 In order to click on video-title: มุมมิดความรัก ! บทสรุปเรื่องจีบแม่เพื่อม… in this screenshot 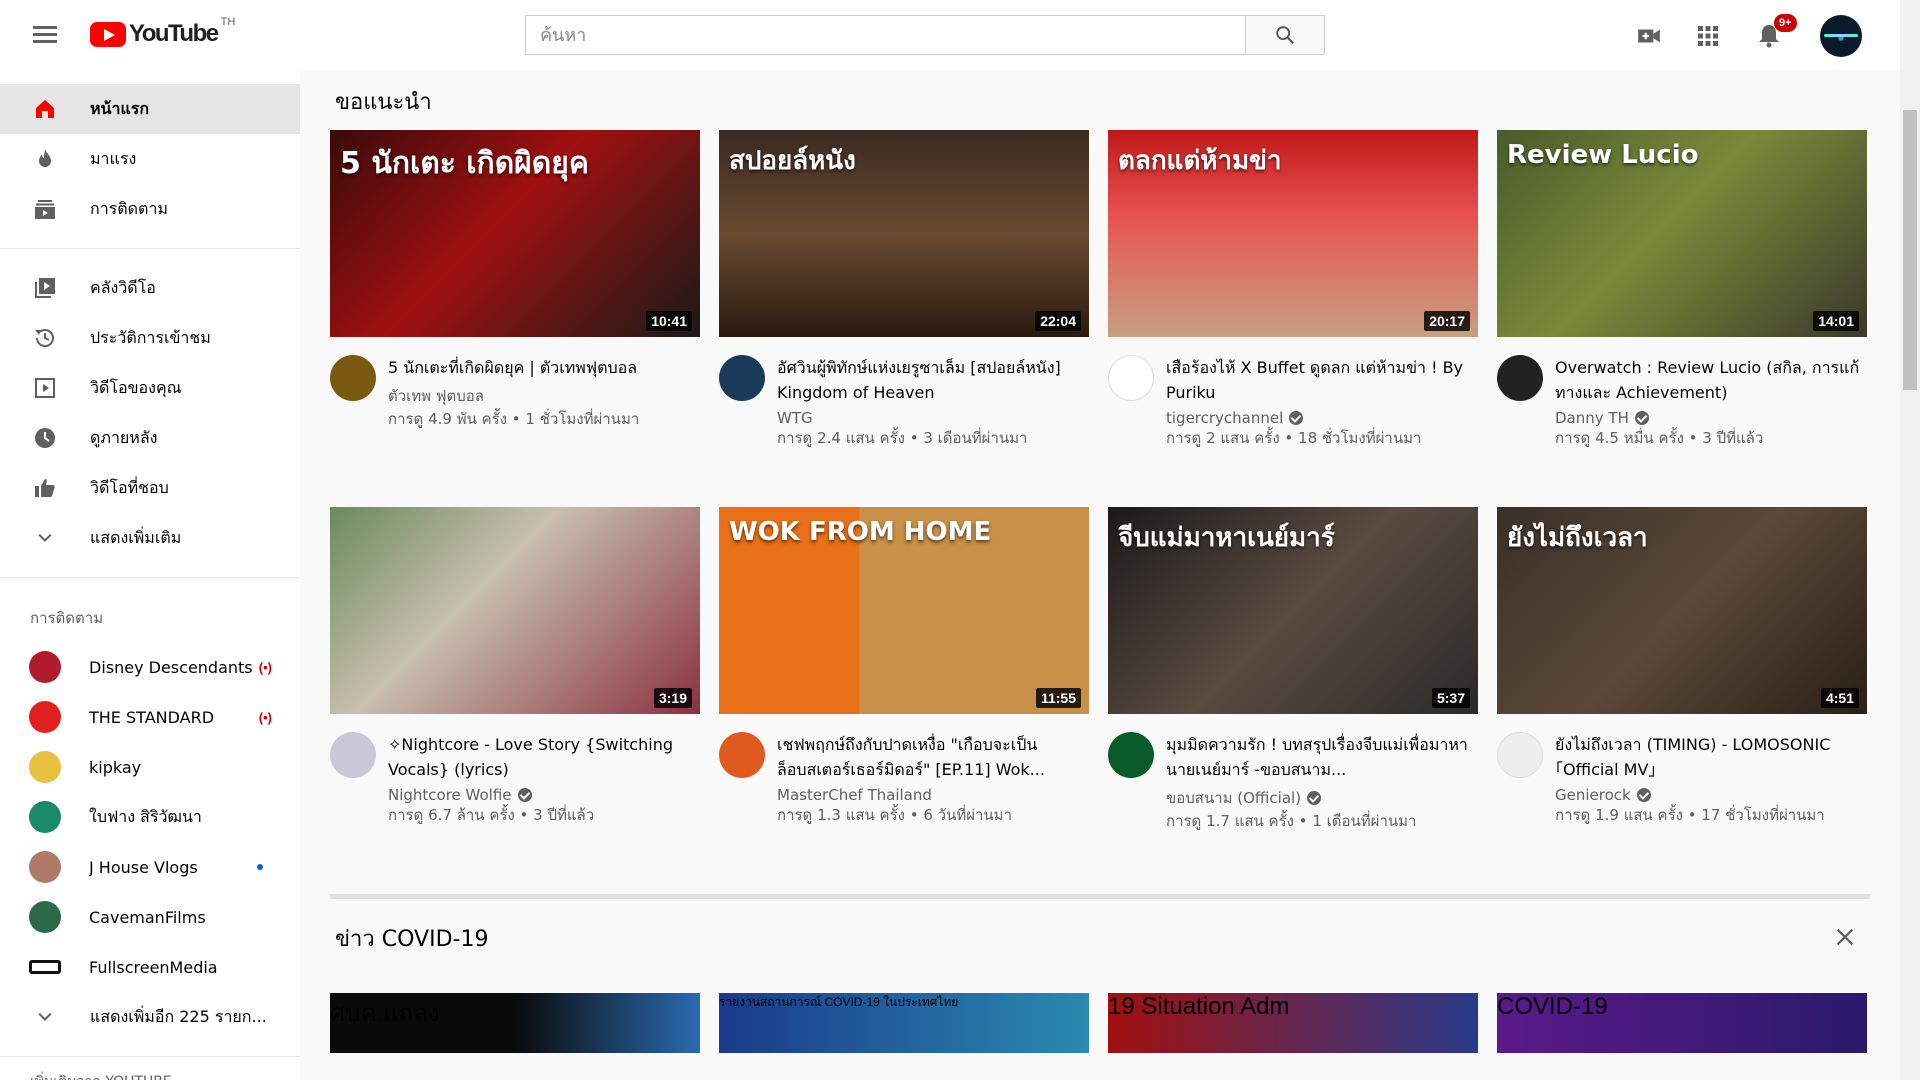, I will do `click(1322, 757)`.